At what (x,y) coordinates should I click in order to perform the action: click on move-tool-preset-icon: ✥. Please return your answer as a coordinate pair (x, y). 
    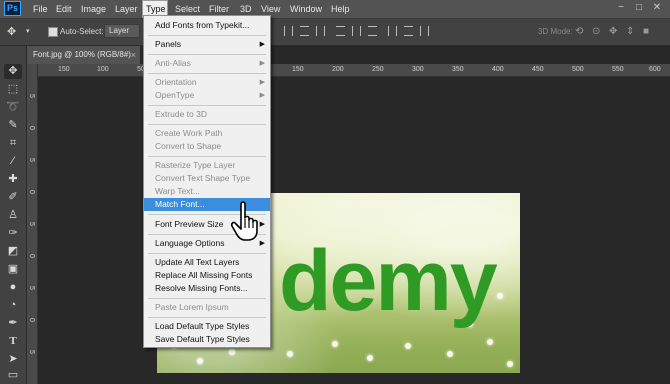
    Looking at the image, I should click on (11, 32).